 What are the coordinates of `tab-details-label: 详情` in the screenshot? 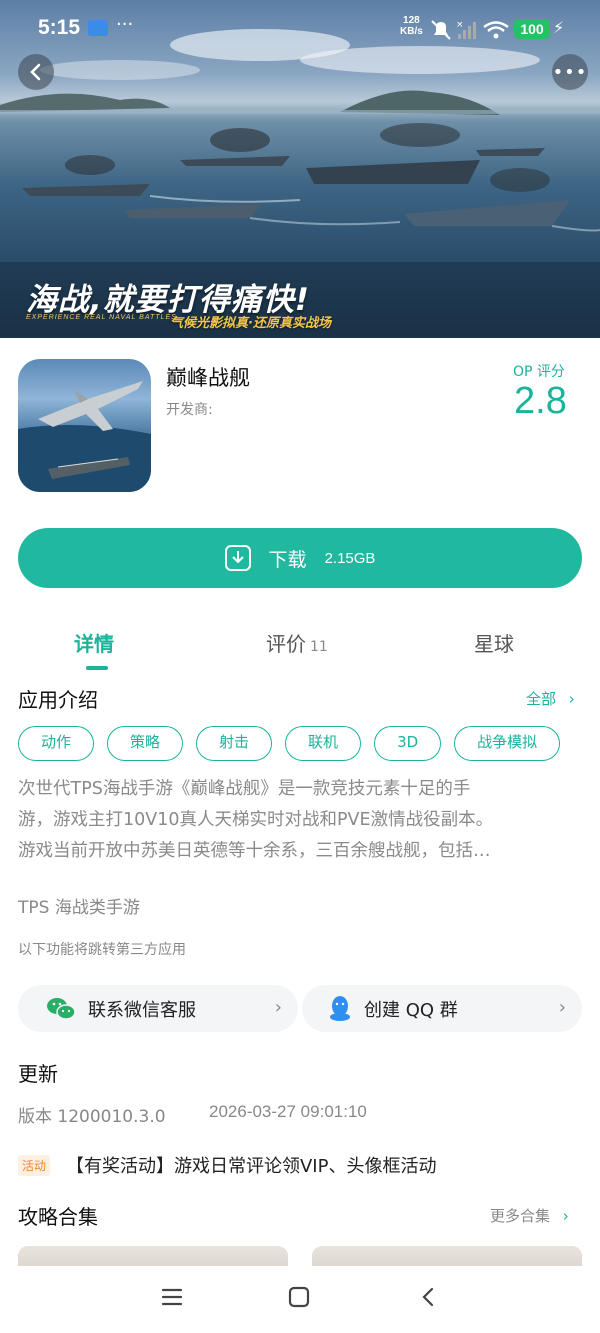 It's located at (94, 644).